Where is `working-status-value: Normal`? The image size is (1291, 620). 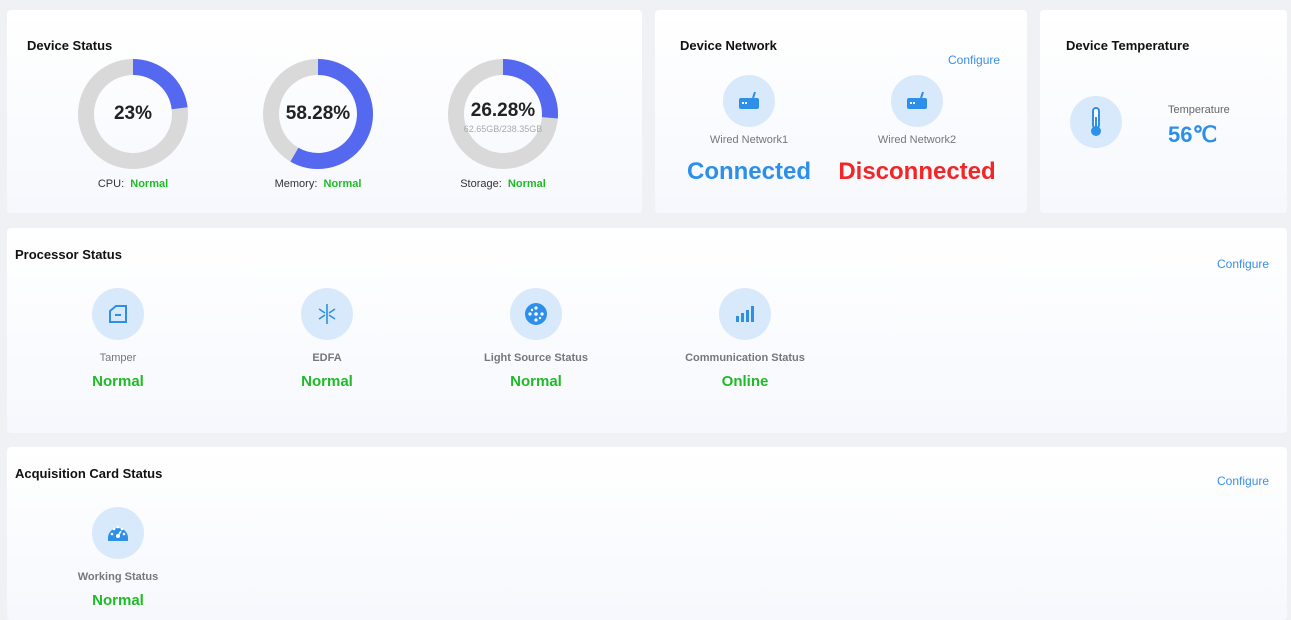
working-status-value: Normal is located at coordinates (118, 600).